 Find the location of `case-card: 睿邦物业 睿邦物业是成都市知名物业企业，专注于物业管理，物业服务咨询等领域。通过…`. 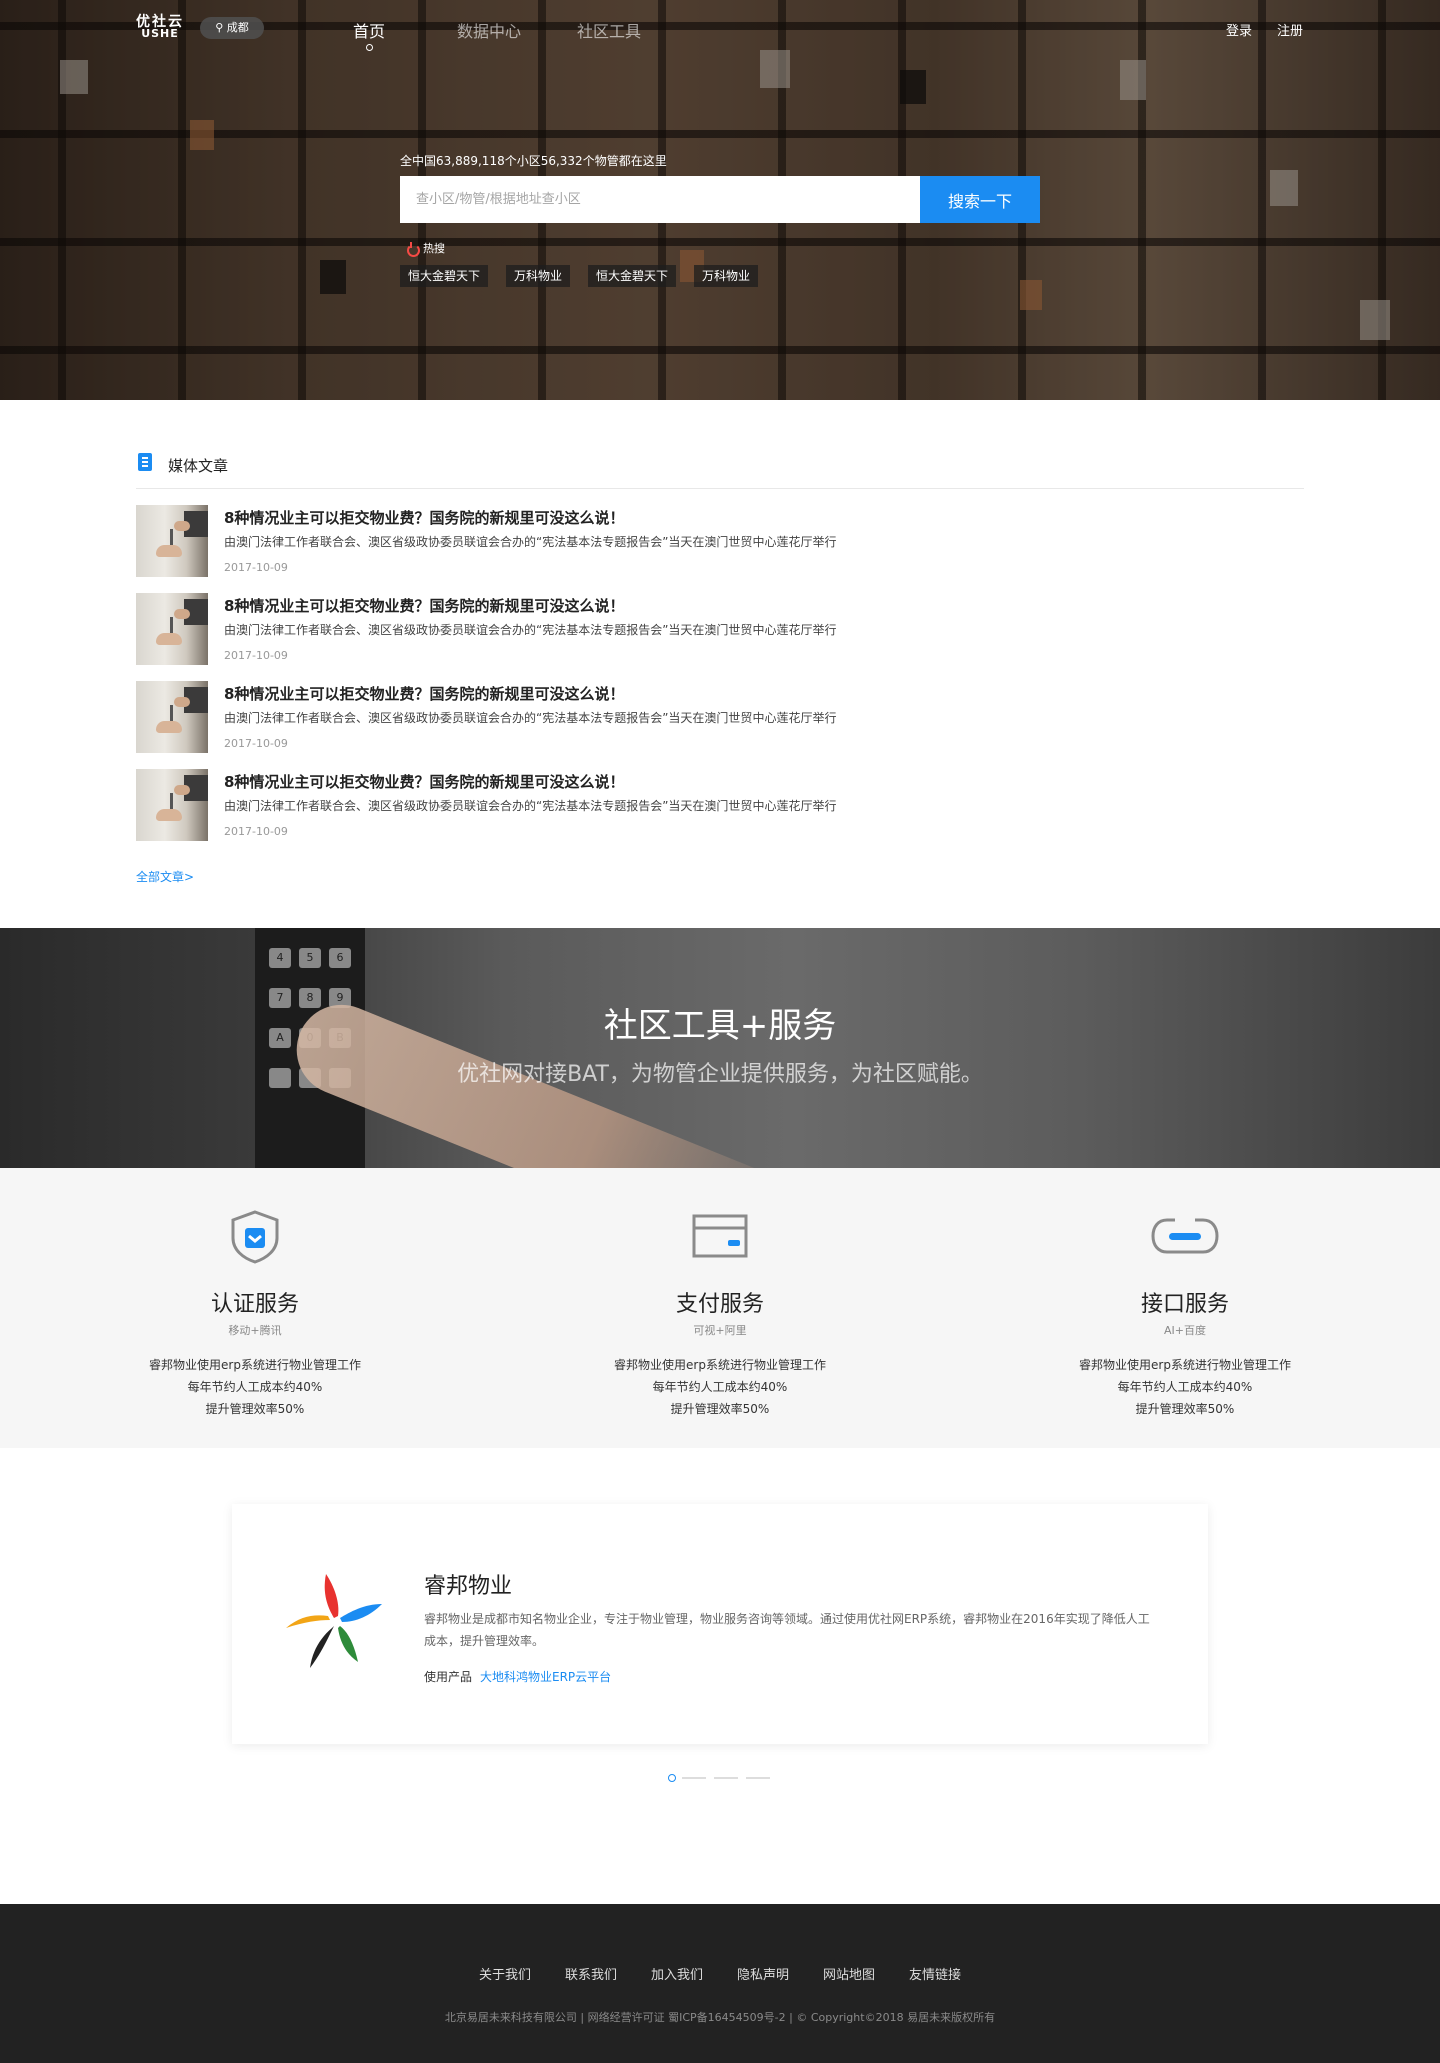

case-card: 睿邦物业 睿邦物业是成都市知名物业企业，专注于物业管理，物业服务咨询等领域。通过… is located at coordinates (720, 1624).